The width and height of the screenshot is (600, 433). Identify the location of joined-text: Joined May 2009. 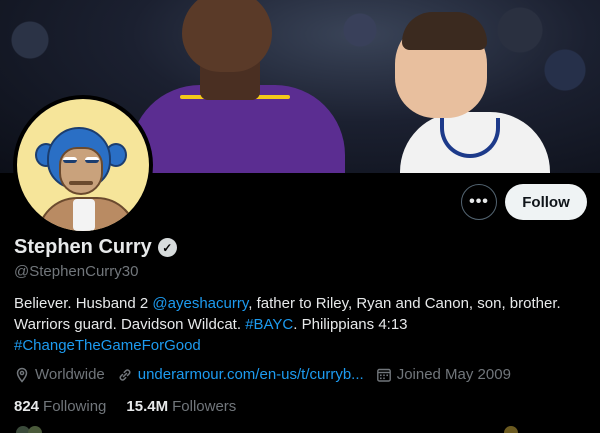
(453, 374).